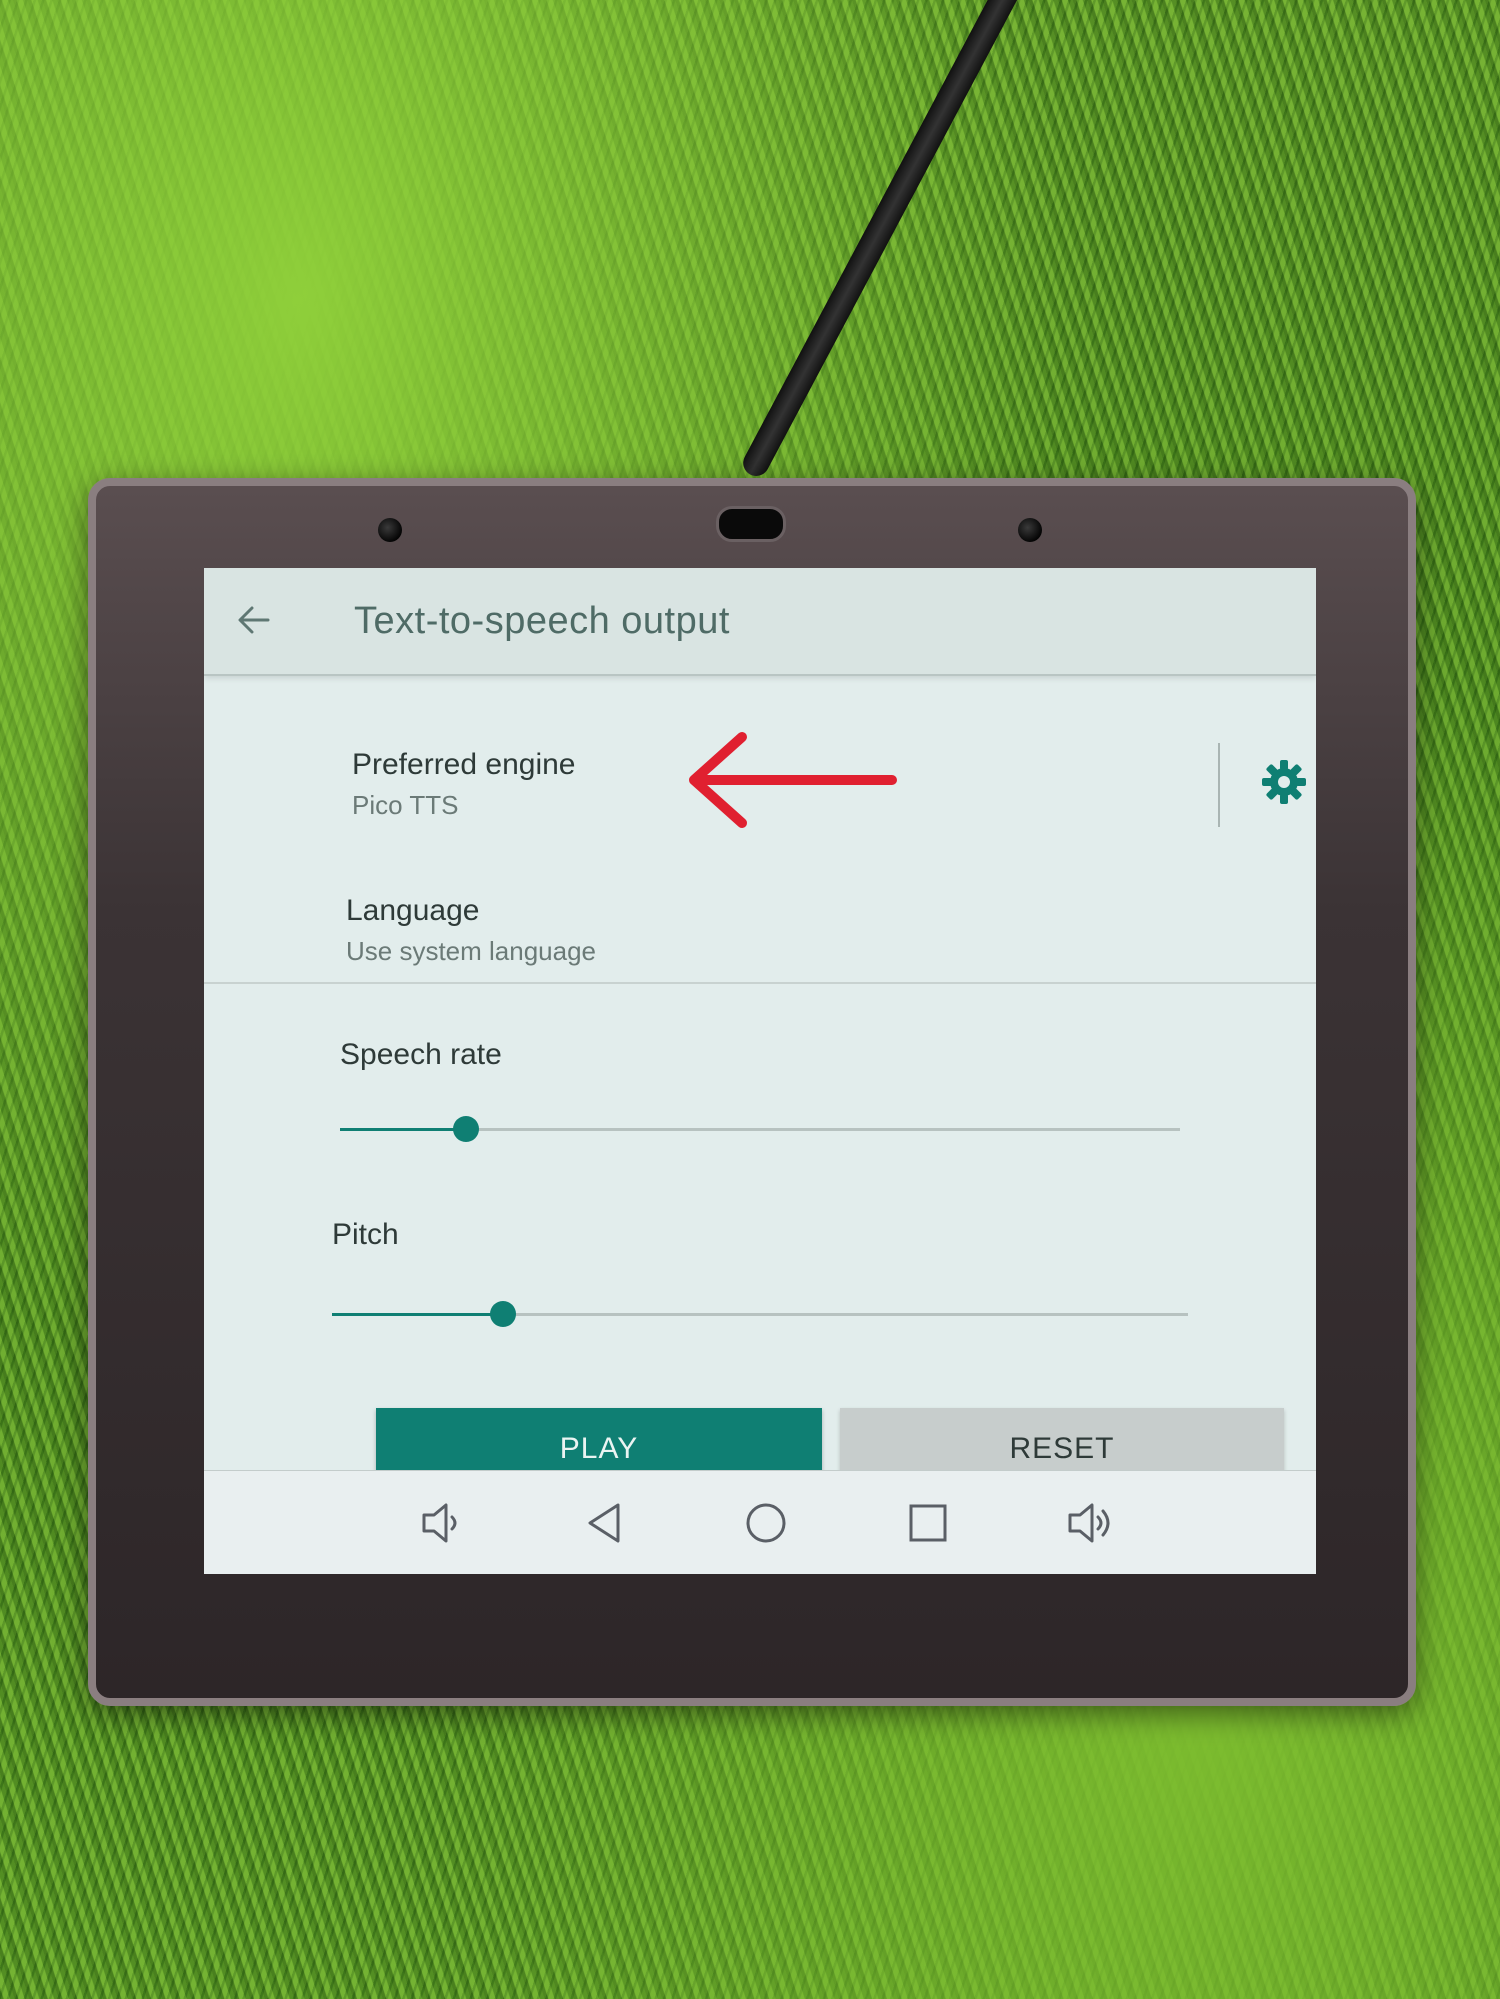 This screenshot has height=1999, width=1500. What do you see at coordinates (766, 1523) in the screenshot?
I see `home-circle-icon` at bounding box center [766, 1523].